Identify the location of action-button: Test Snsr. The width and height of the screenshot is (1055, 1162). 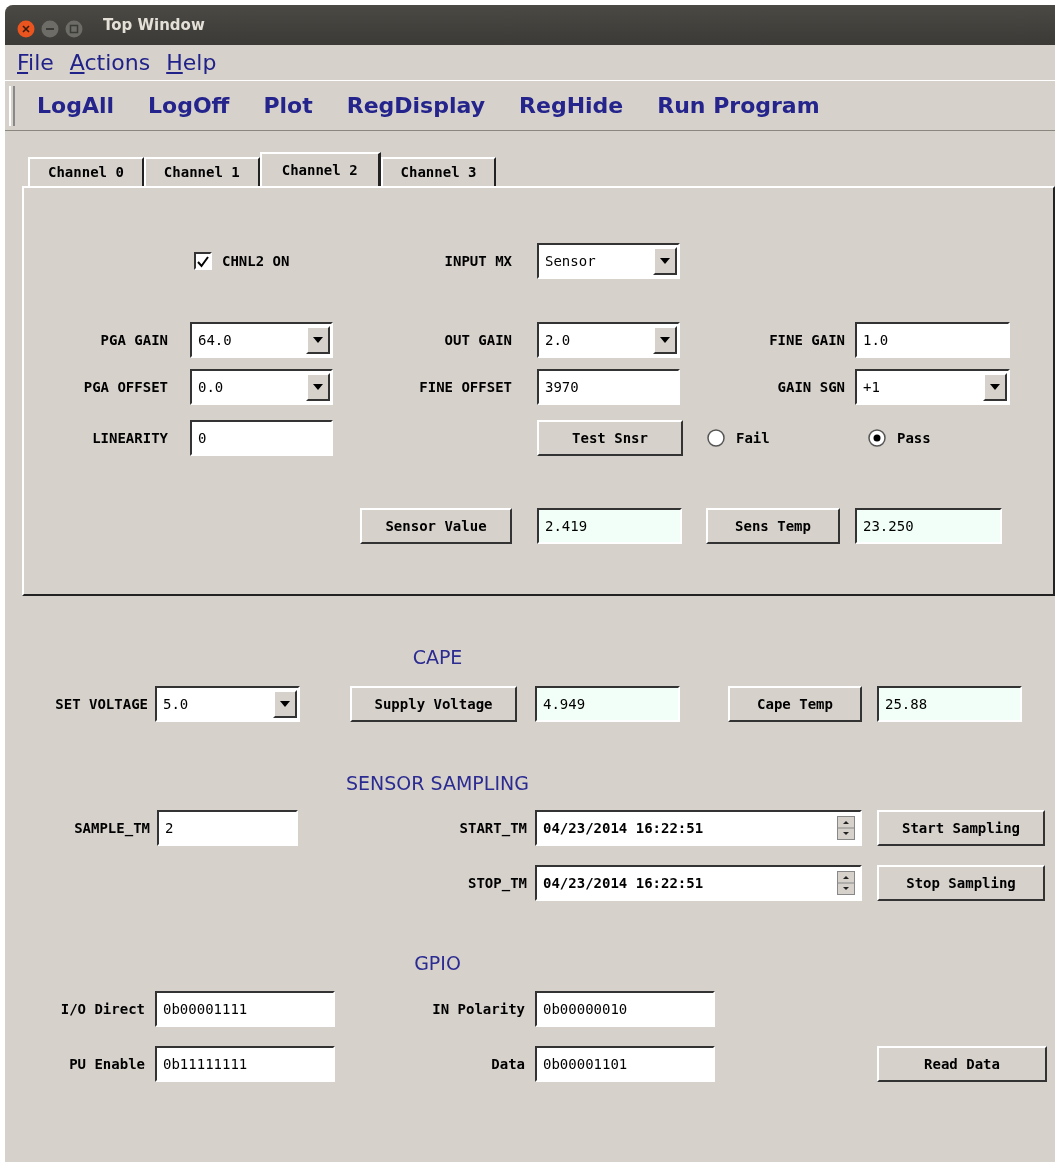
(610, 438).